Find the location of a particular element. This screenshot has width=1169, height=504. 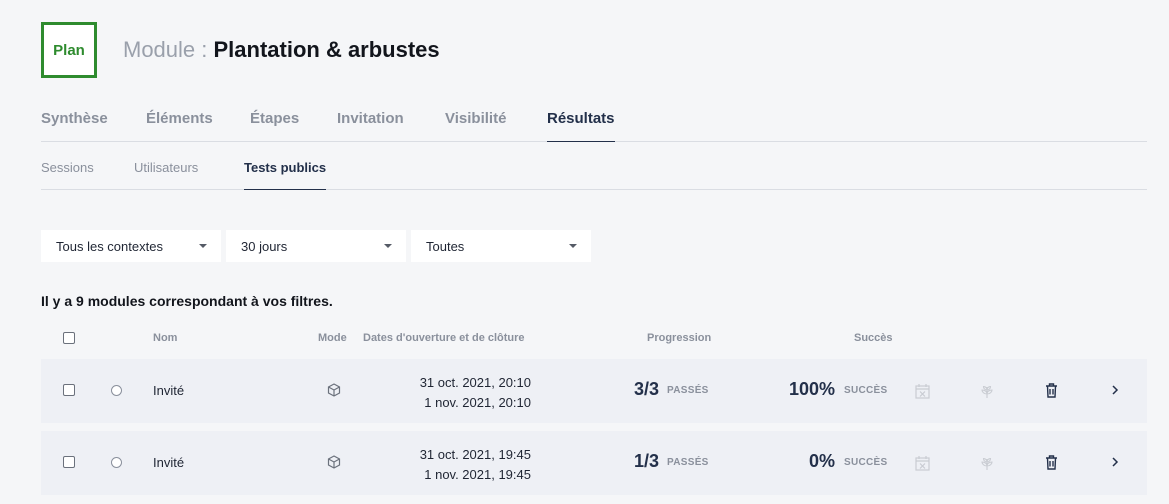

context-filter-select: Tous les contextes is located at coordinates (131, 246).